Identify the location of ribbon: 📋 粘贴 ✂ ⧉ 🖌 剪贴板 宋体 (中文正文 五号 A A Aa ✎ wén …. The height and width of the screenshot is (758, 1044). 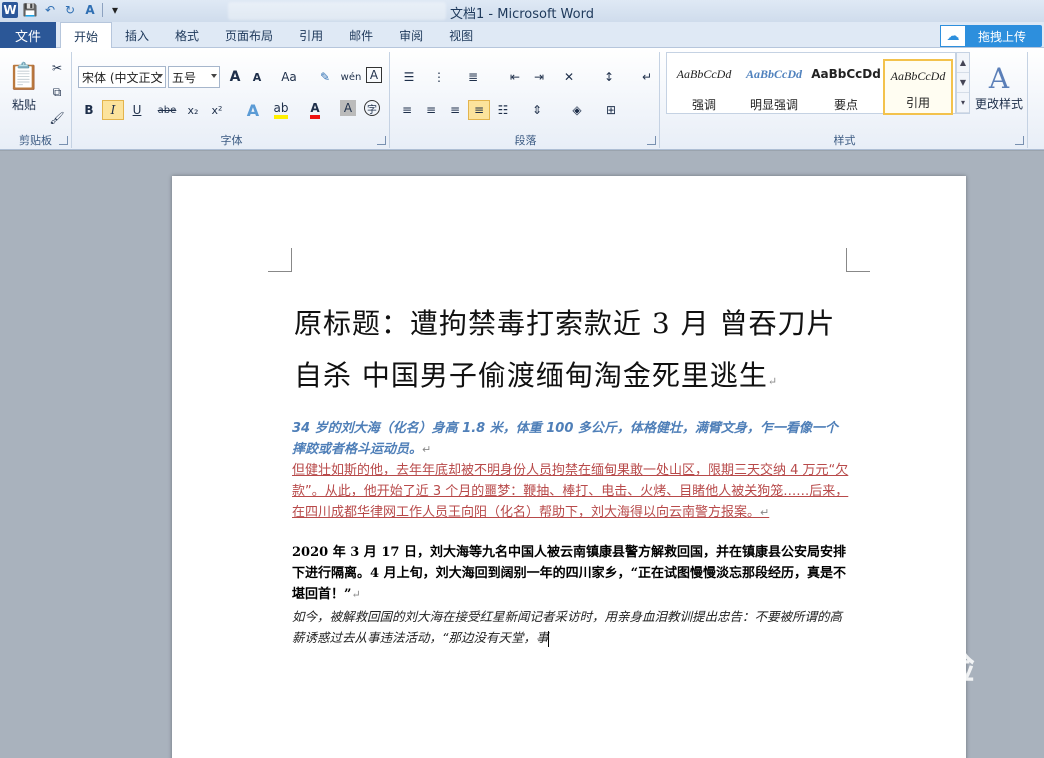
(522, 99).